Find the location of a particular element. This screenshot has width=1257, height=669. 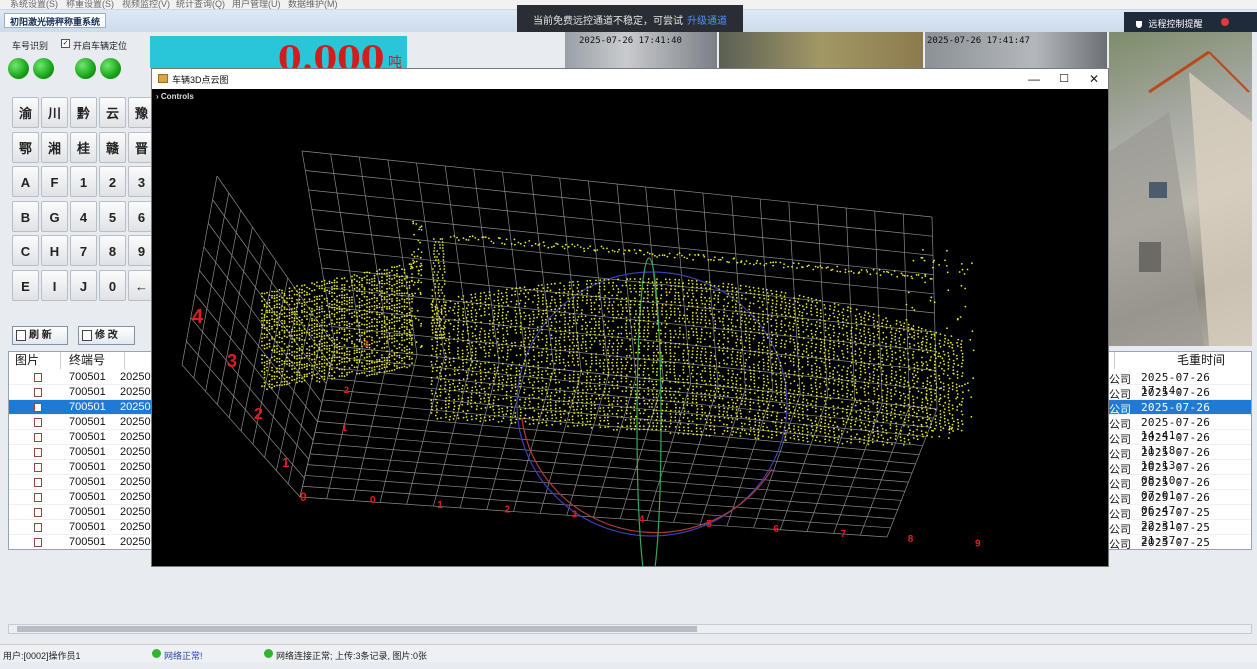

keypad-key: 0 is located at coordinates (112, 285).